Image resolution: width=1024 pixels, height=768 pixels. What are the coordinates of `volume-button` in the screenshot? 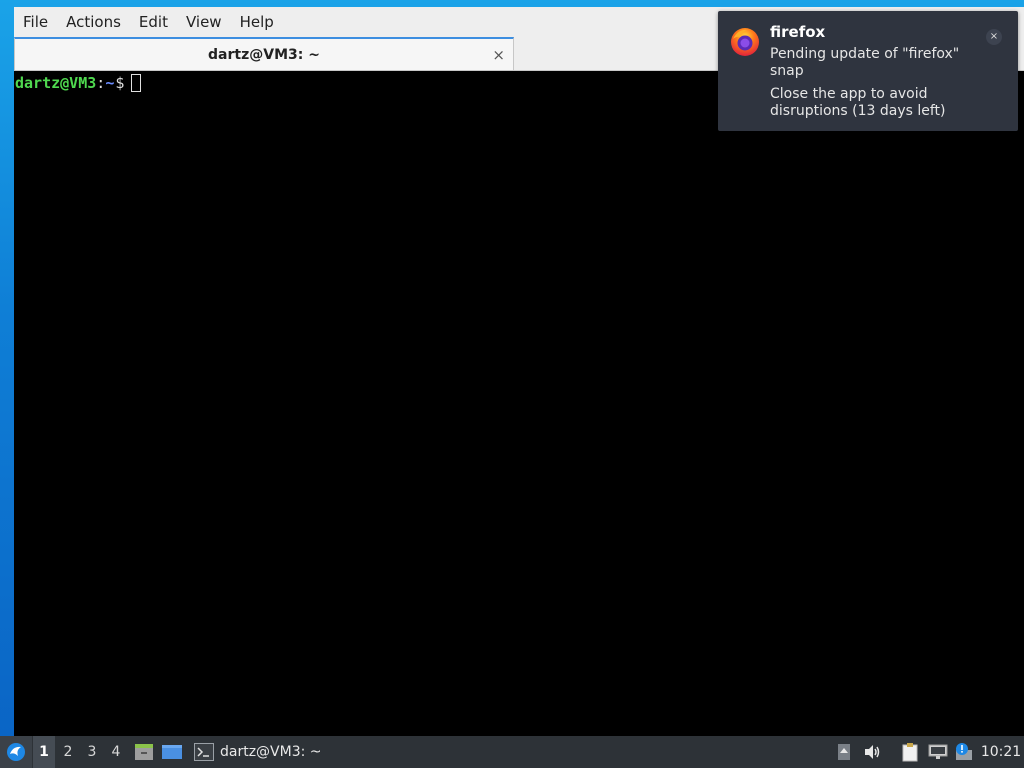 It's located at (872, 752).